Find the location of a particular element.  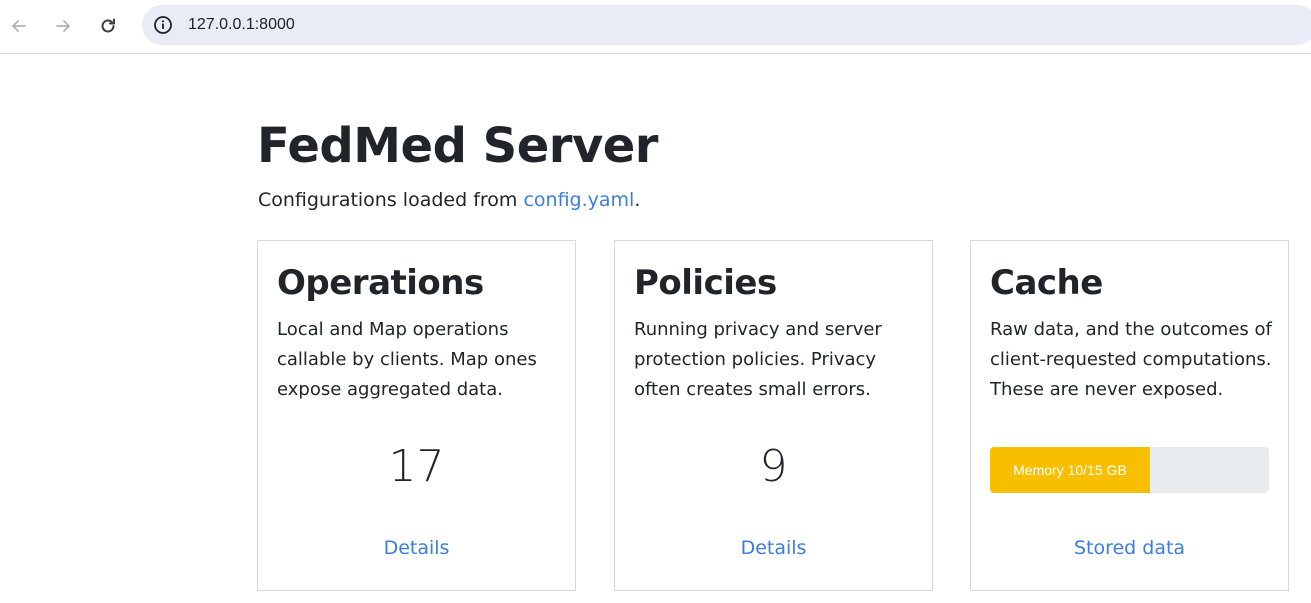

url-text: 127.0.0.1:8000 is located at coordinates (241, 25).